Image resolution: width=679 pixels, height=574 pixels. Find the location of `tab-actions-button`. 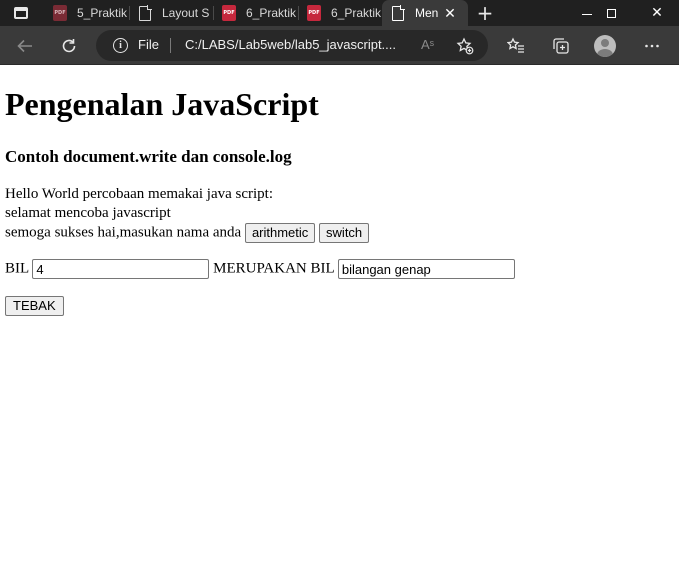

tab-actions-button is located at coordinates (21, 13).